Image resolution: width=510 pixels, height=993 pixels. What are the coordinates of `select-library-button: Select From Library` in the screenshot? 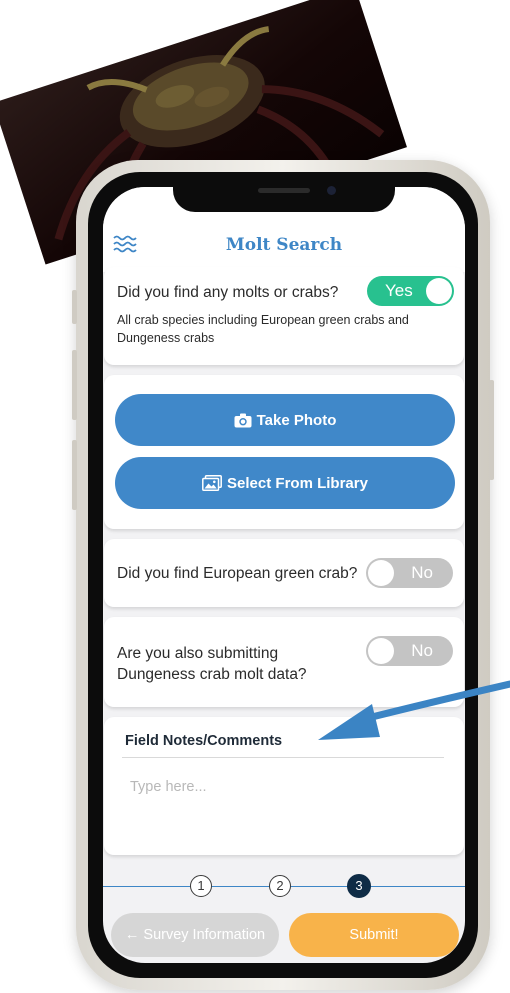 It's located at (285, 483).